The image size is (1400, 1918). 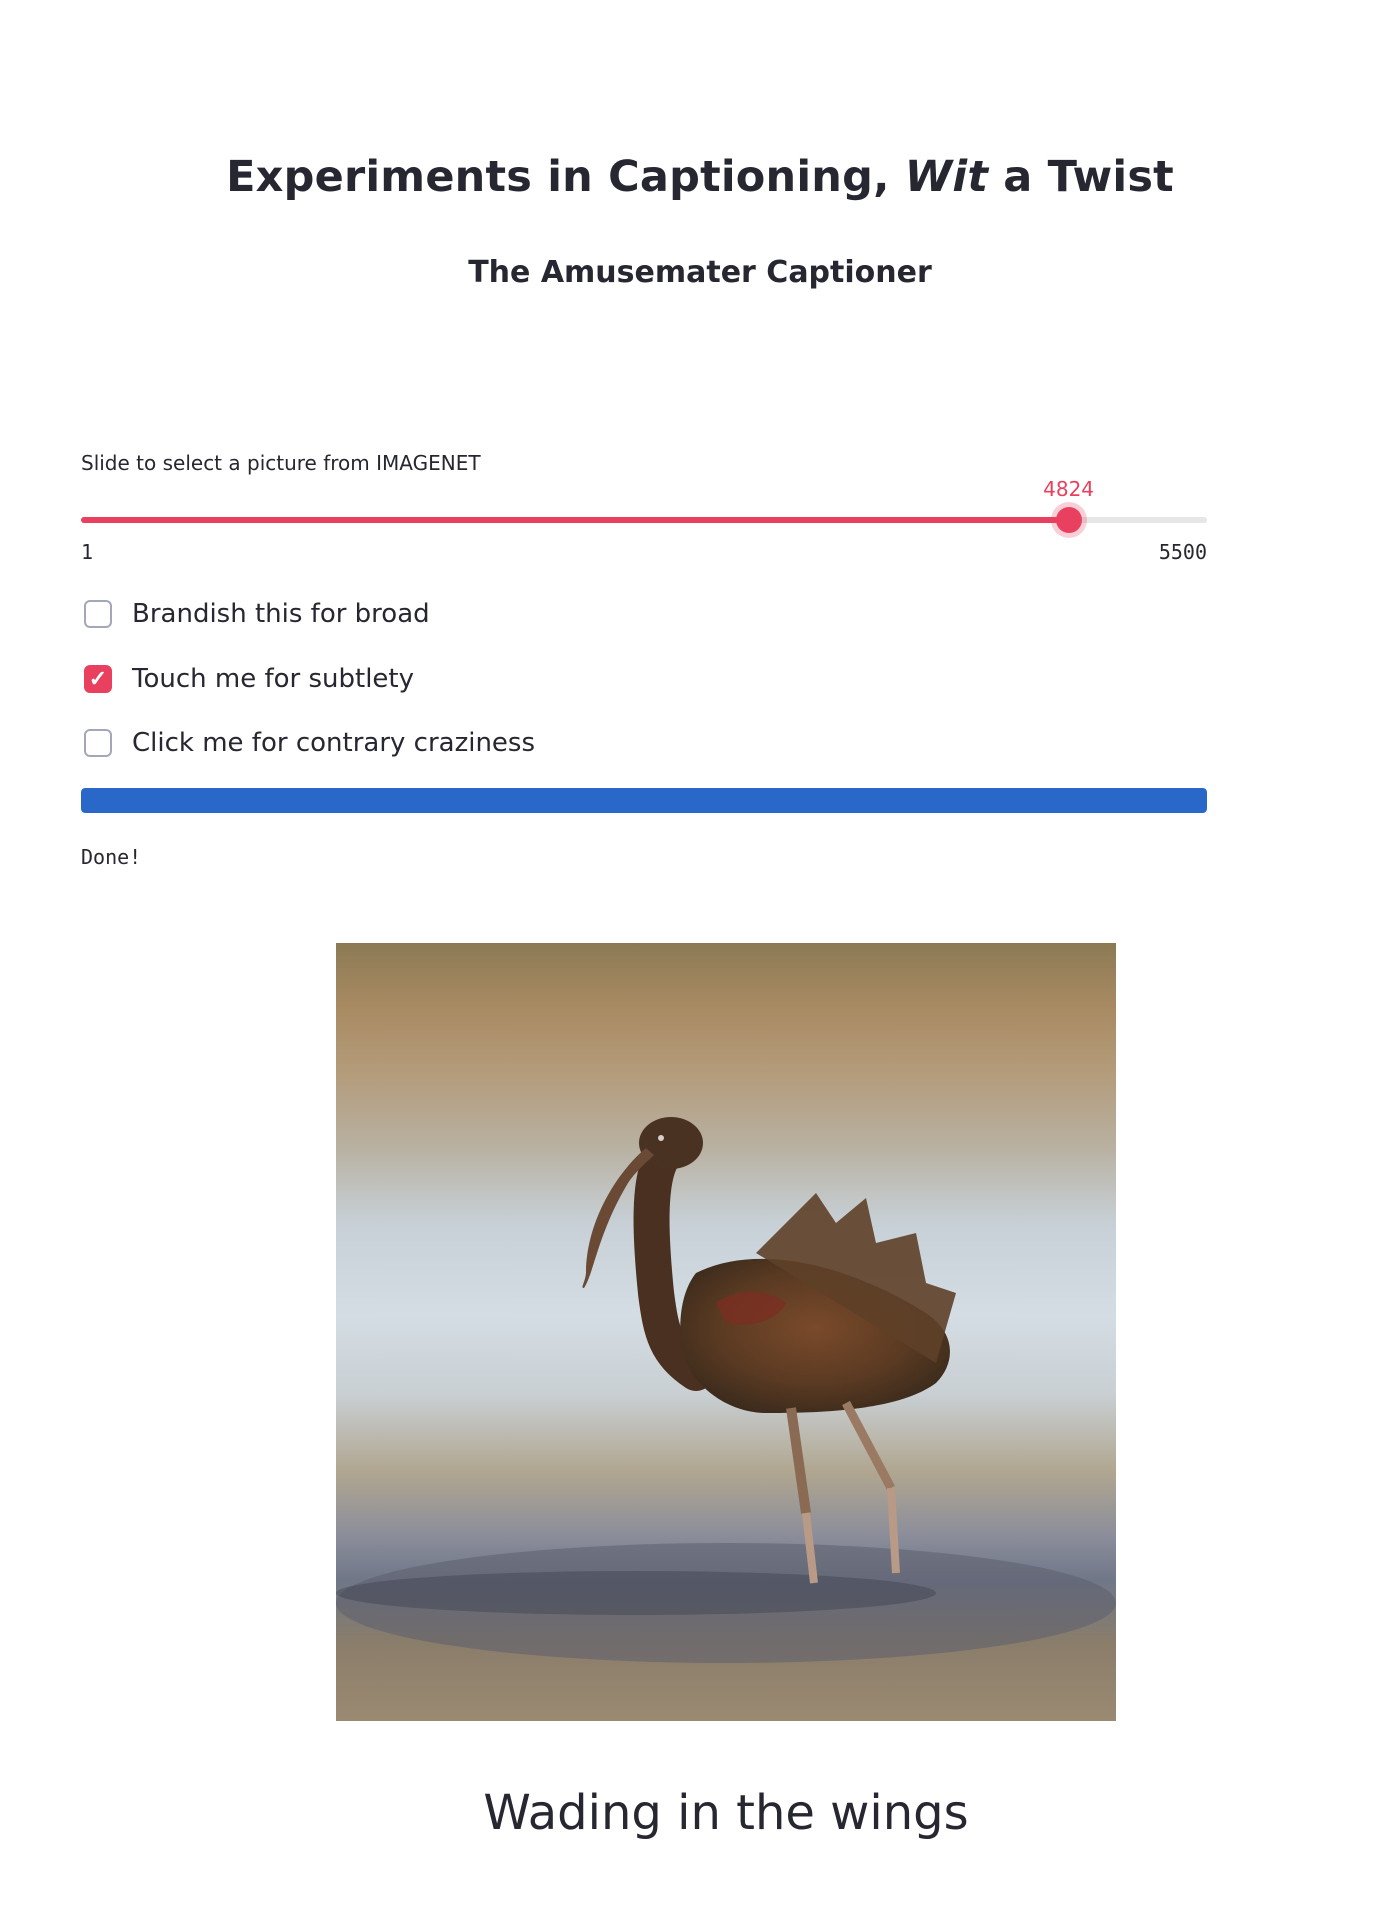 I want to click on progress-bar, so click(x=644, y=800).